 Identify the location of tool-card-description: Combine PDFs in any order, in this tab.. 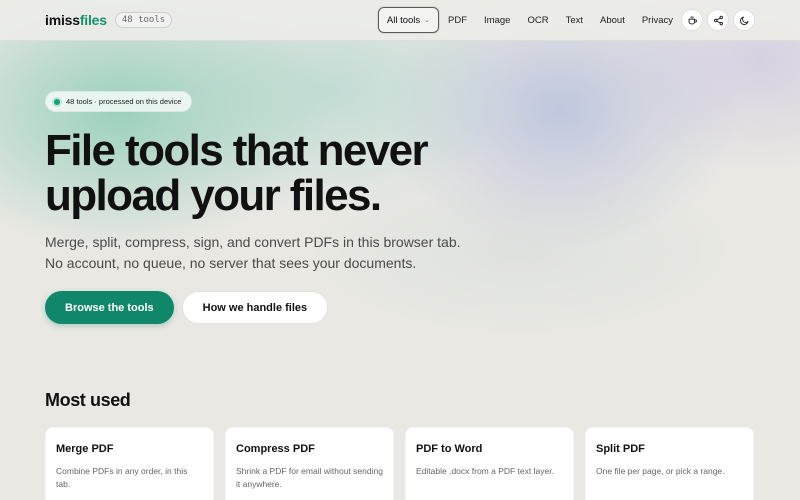
(122, 477).